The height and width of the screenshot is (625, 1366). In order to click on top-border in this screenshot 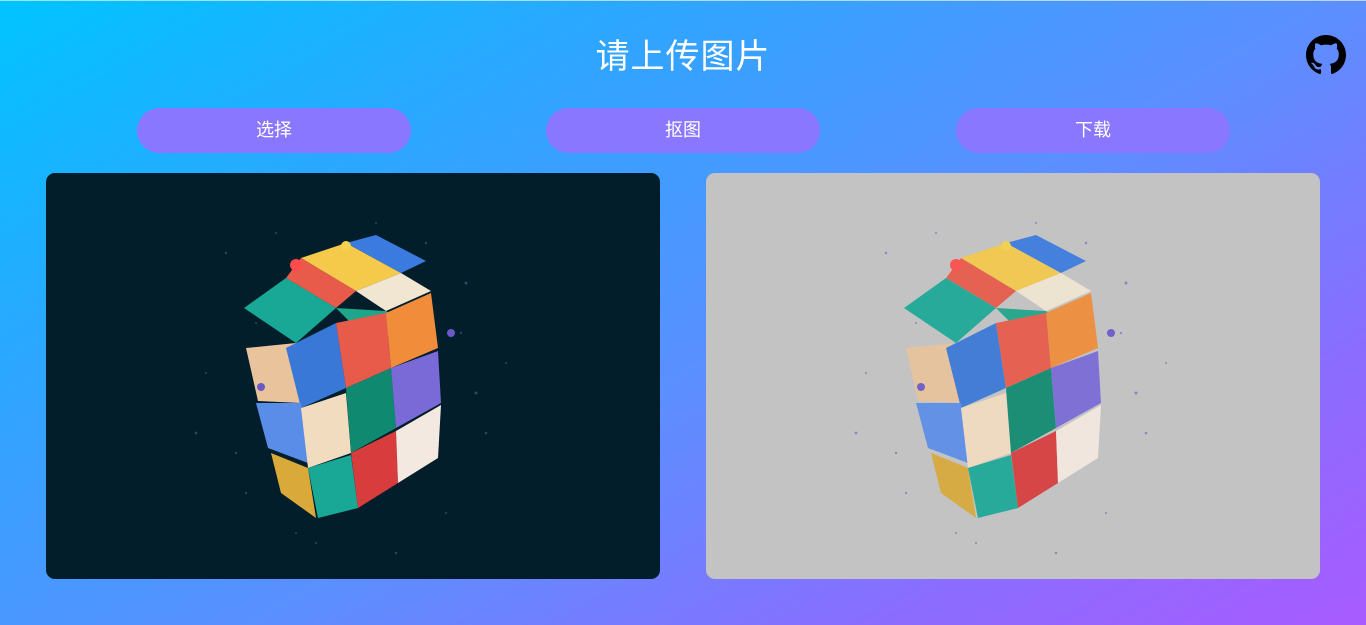, I will do `click(683, 0)`.